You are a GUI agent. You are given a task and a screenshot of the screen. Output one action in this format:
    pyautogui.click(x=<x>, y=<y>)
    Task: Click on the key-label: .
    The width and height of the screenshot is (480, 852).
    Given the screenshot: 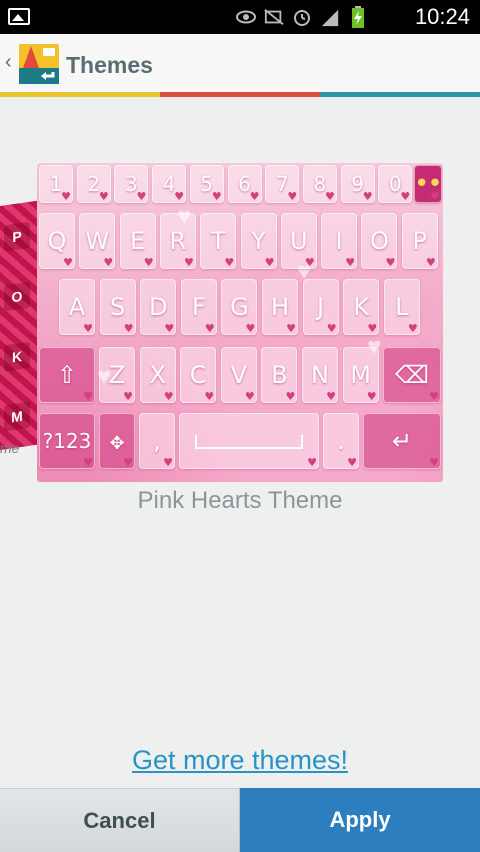 What is the action you would take?
    pyautogui.click(x=341, y=441)
    